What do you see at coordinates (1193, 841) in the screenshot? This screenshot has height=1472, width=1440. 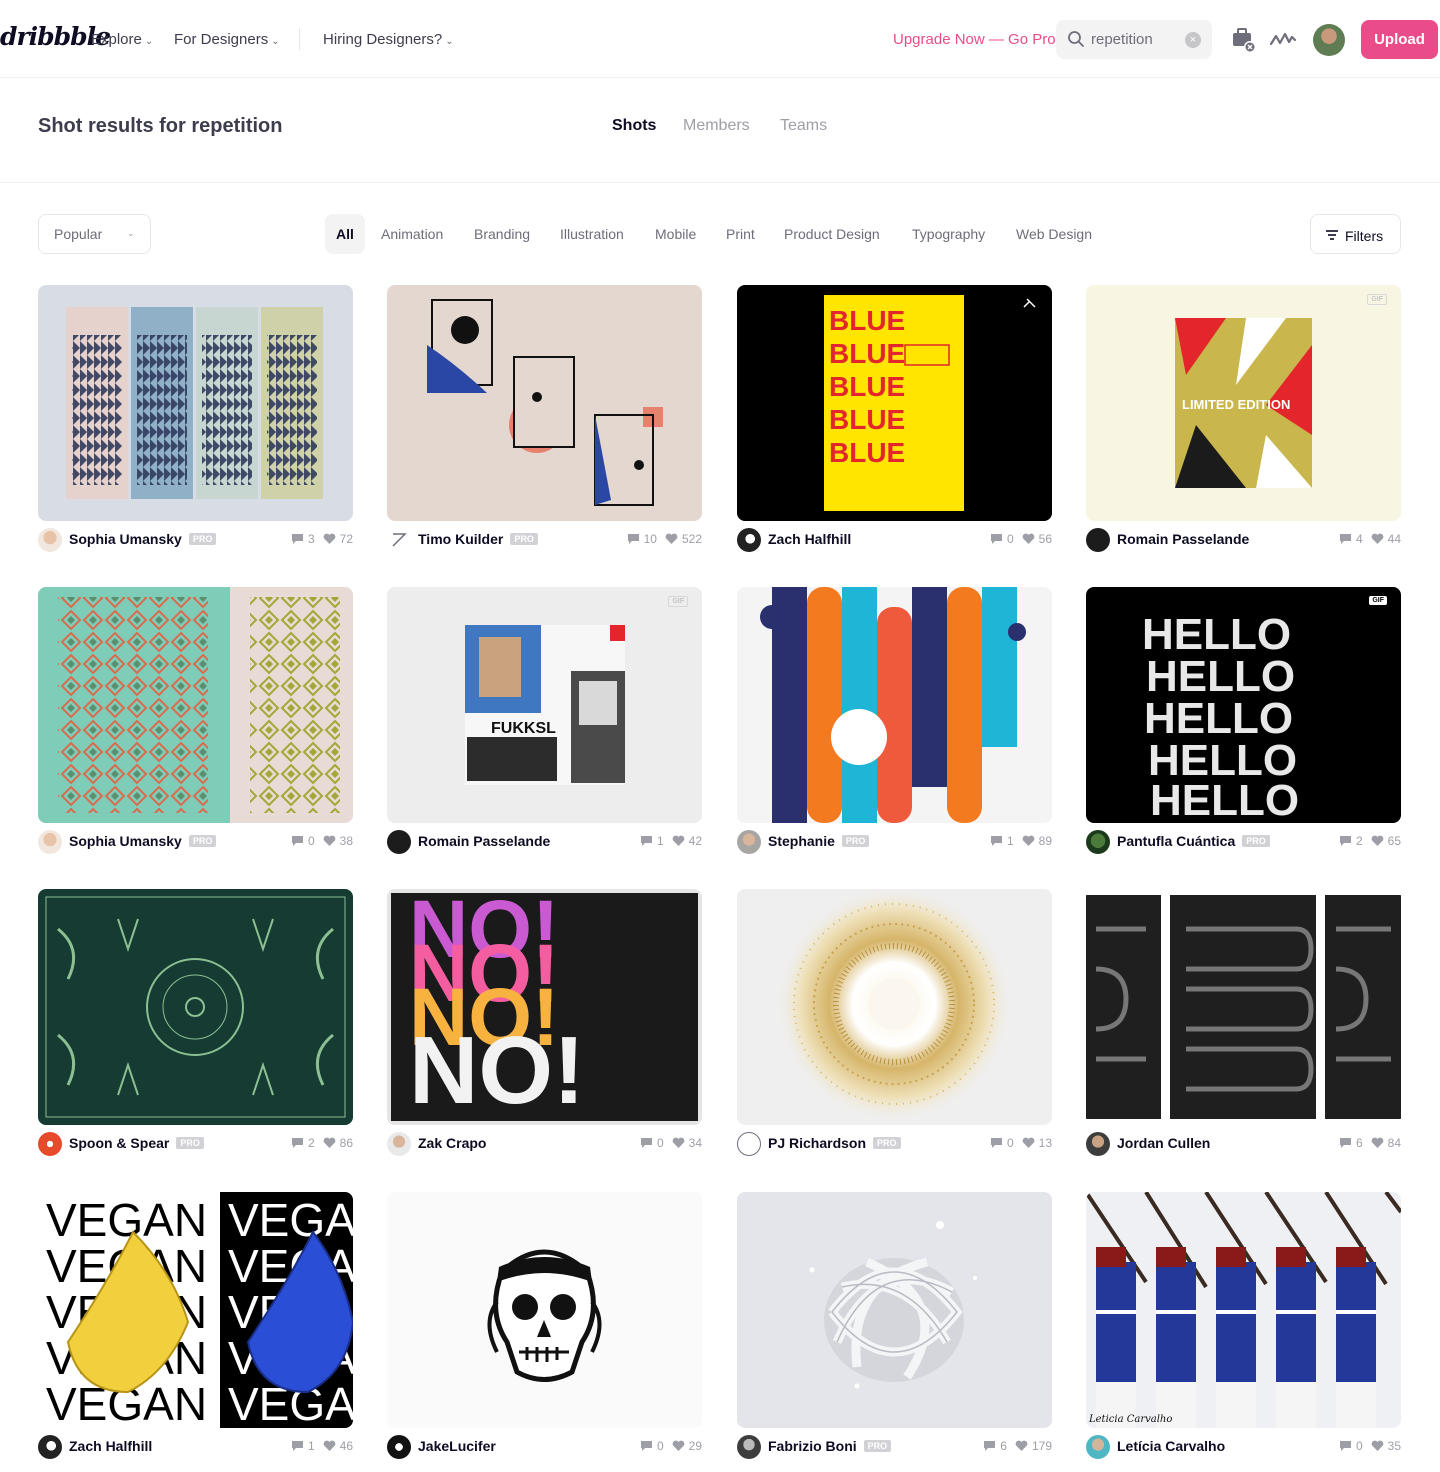 I see `author-name: Pantufla Cuántica PRO` at bounding box center [1193, 841].